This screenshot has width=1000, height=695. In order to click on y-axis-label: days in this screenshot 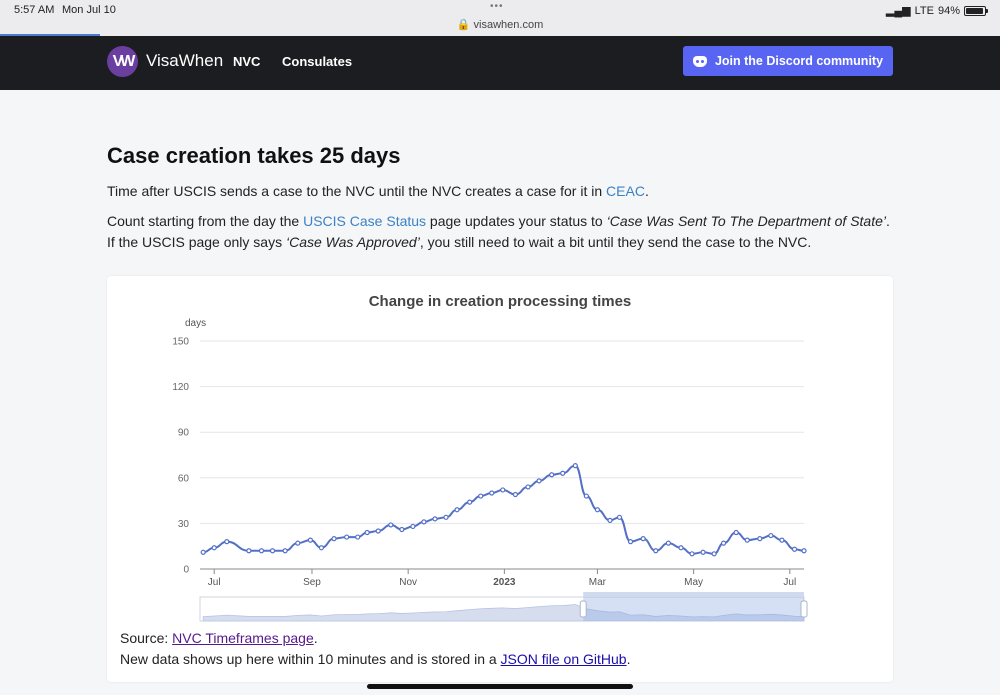, I will do `click(195, 323)`.